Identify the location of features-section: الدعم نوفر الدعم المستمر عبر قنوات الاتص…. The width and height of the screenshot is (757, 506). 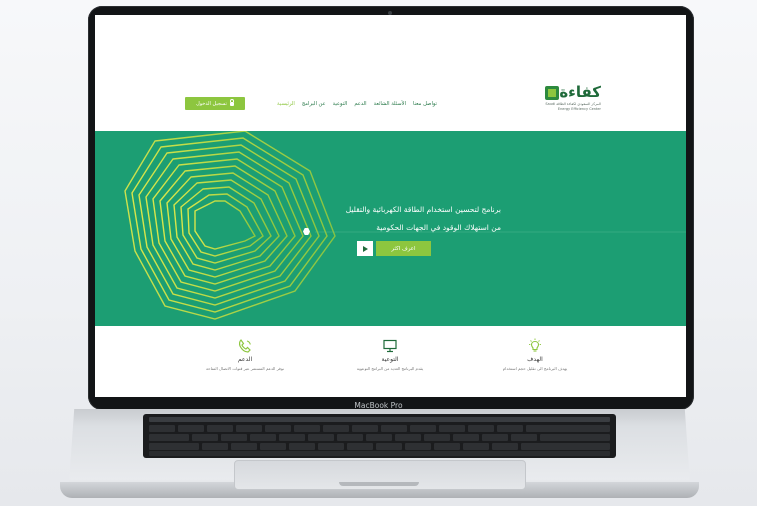
(390, 361).